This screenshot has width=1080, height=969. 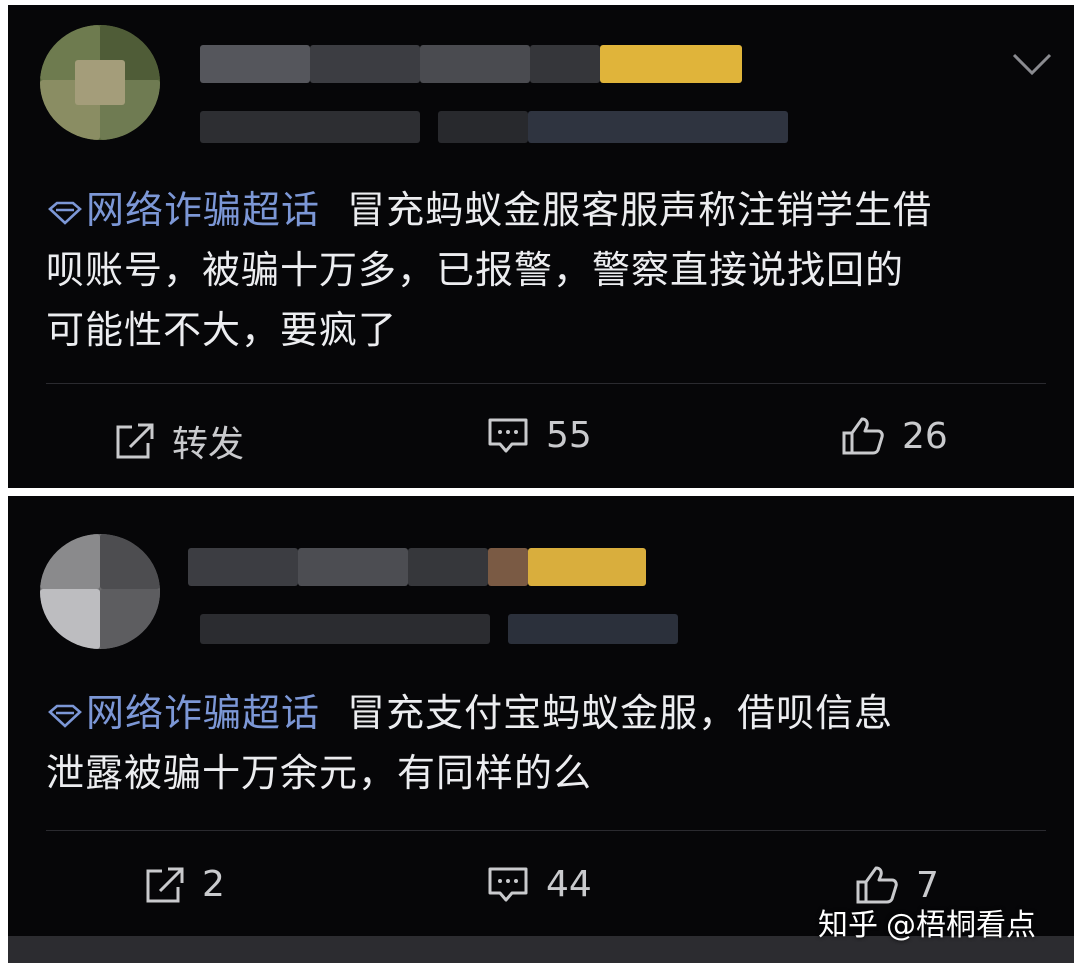 I want to click on repost-button: 转发, so click(x=178, y=441).